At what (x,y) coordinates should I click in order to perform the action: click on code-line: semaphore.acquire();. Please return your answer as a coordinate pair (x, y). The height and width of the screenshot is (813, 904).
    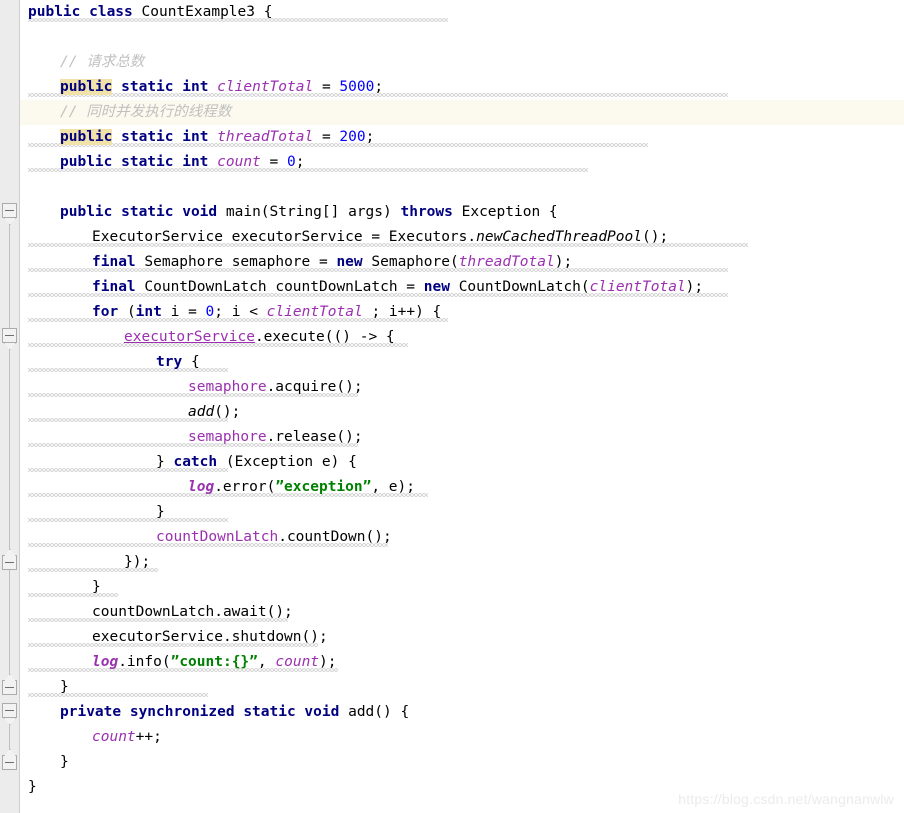
    Looking at the image, I should click on (275, 387).